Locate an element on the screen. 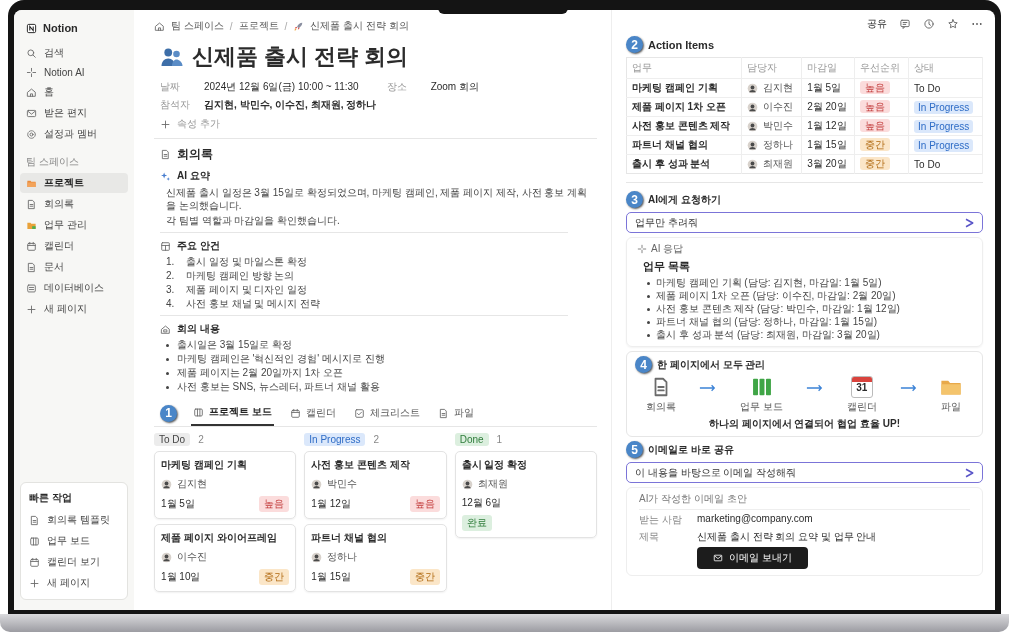 This screenshot has width=1009, height=641. note-item: 사전 홍보는 SNS, 뉴스레터, 파트너 채널 활용 is located at coordinates (278, 387).